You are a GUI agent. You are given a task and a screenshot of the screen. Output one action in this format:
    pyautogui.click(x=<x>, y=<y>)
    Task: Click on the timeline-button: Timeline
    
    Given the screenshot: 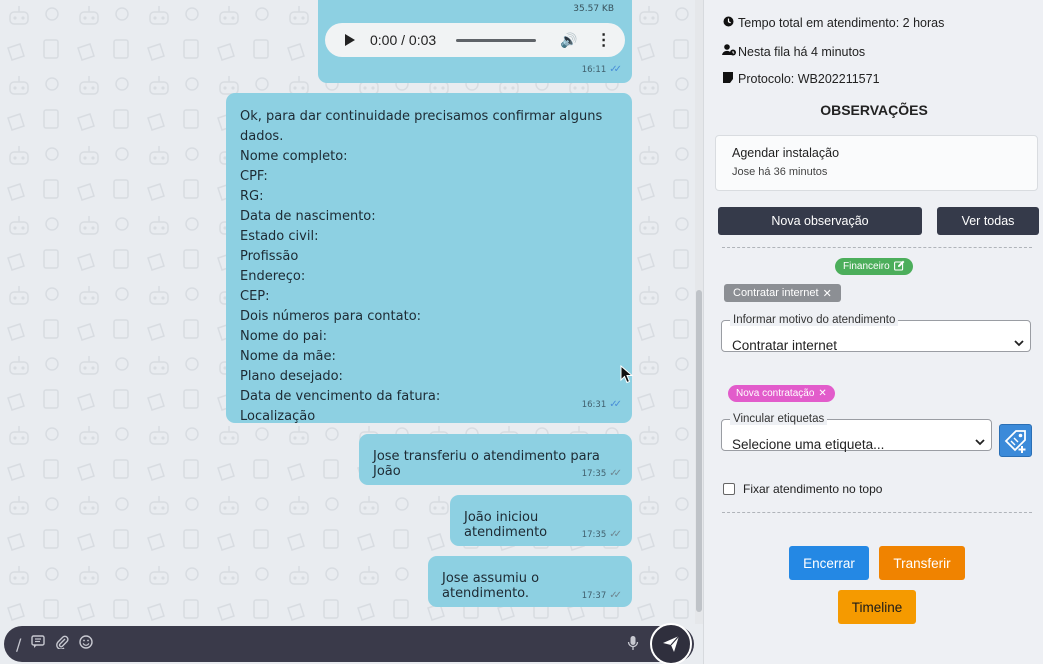 What is the action you would take?
    pyautogui.click(x=877, y=607)
    